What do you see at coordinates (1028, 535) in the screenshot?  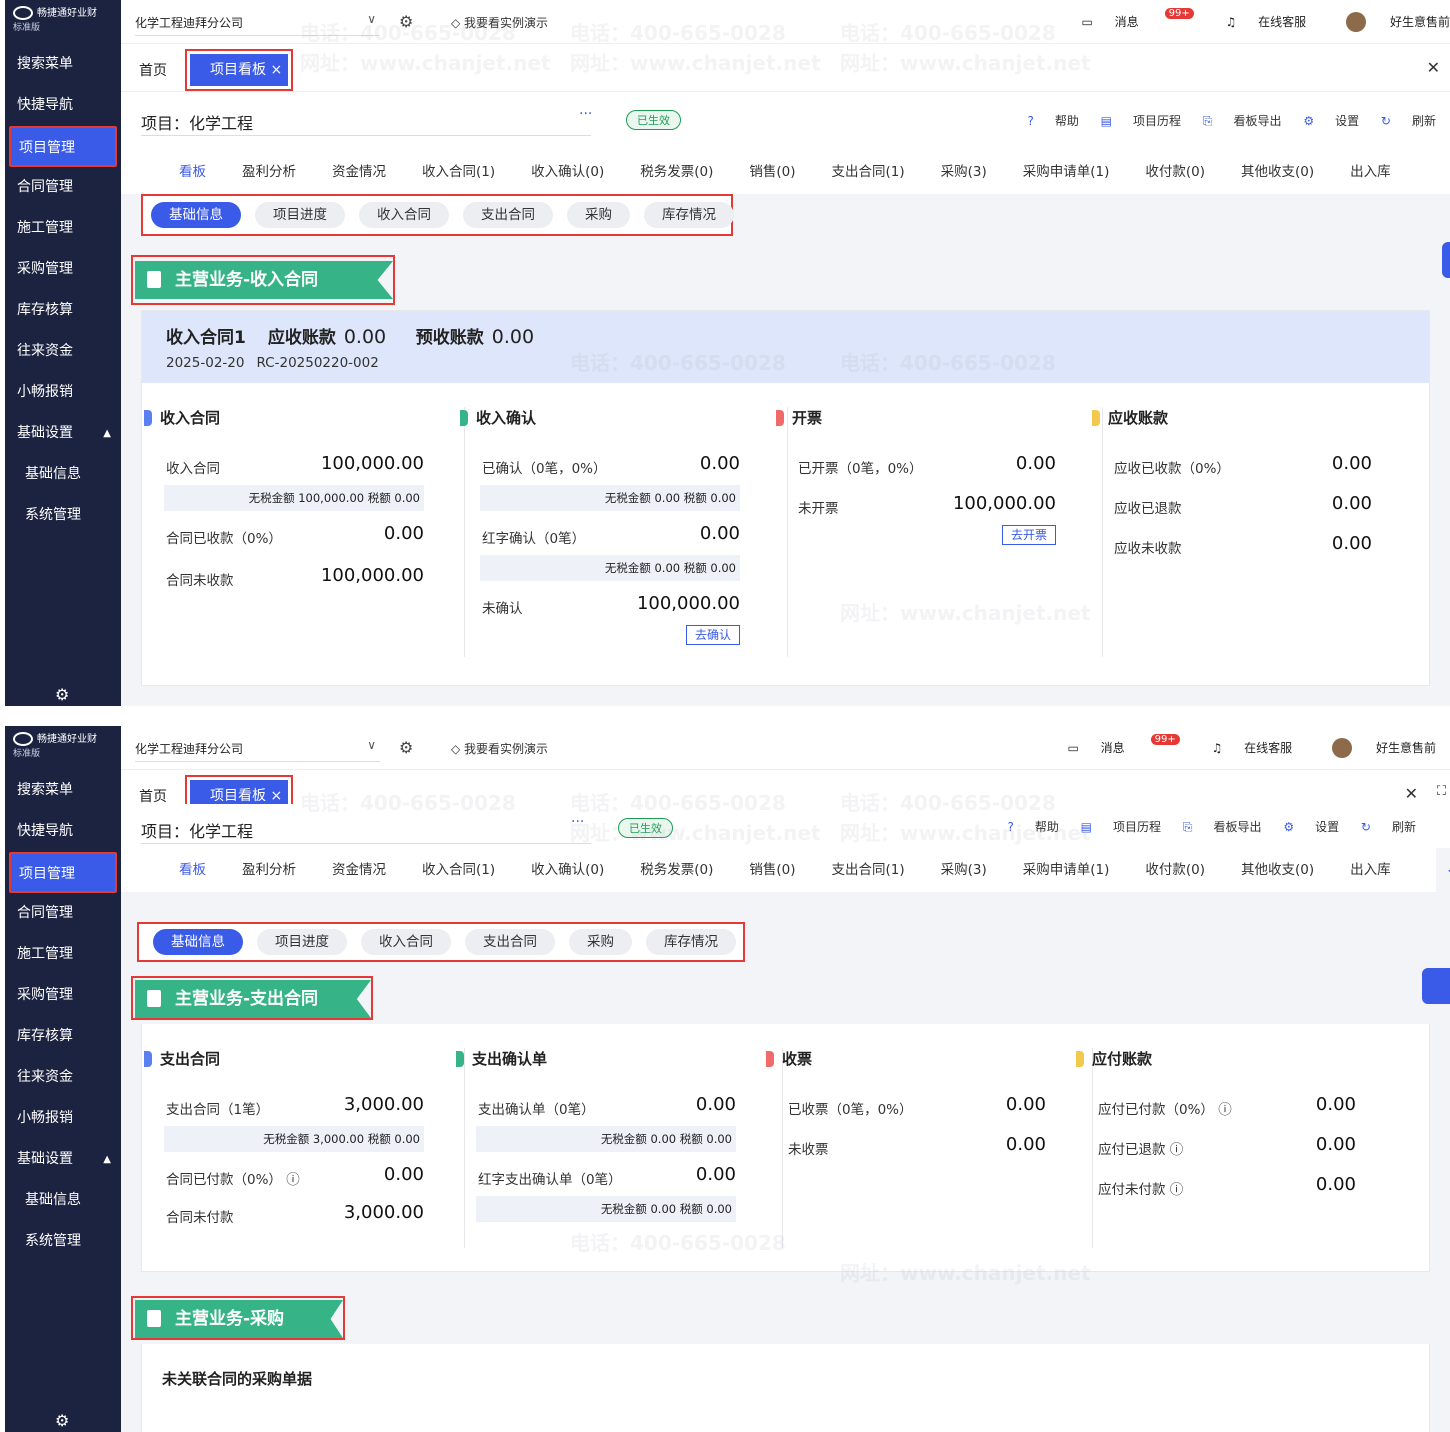 I see `invoice-button: 去开票` at bounding box center [1028, 535].